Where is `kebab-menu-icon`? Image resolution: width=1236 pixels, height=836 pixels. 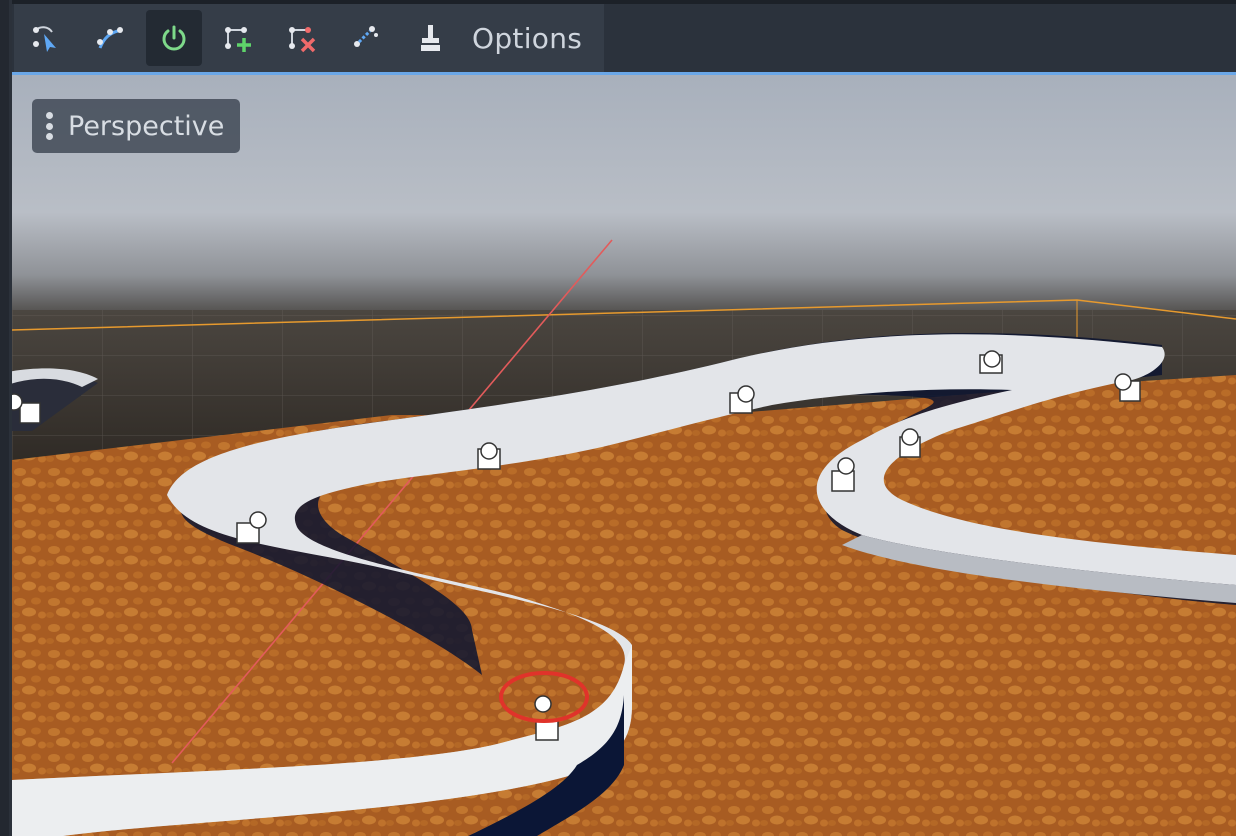
kebab-menu-icon is located at coordinates (50, 126).